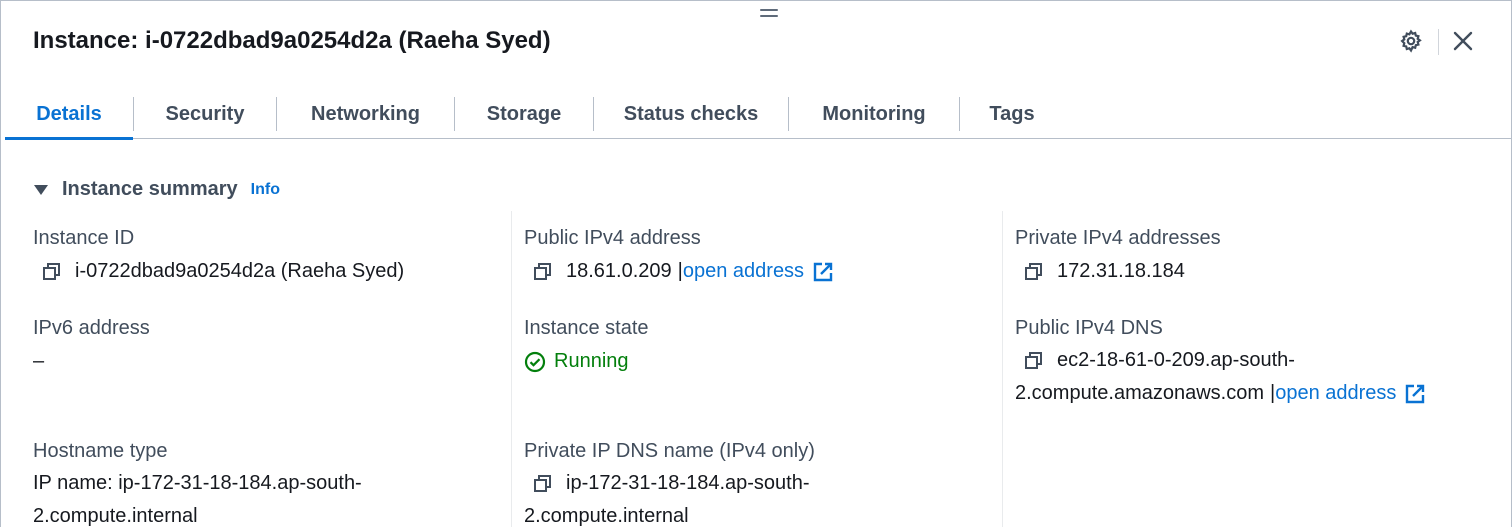 This screenshot has width=1512, height=527. I want to click on tab-storage: Storage, so click(524, 114).